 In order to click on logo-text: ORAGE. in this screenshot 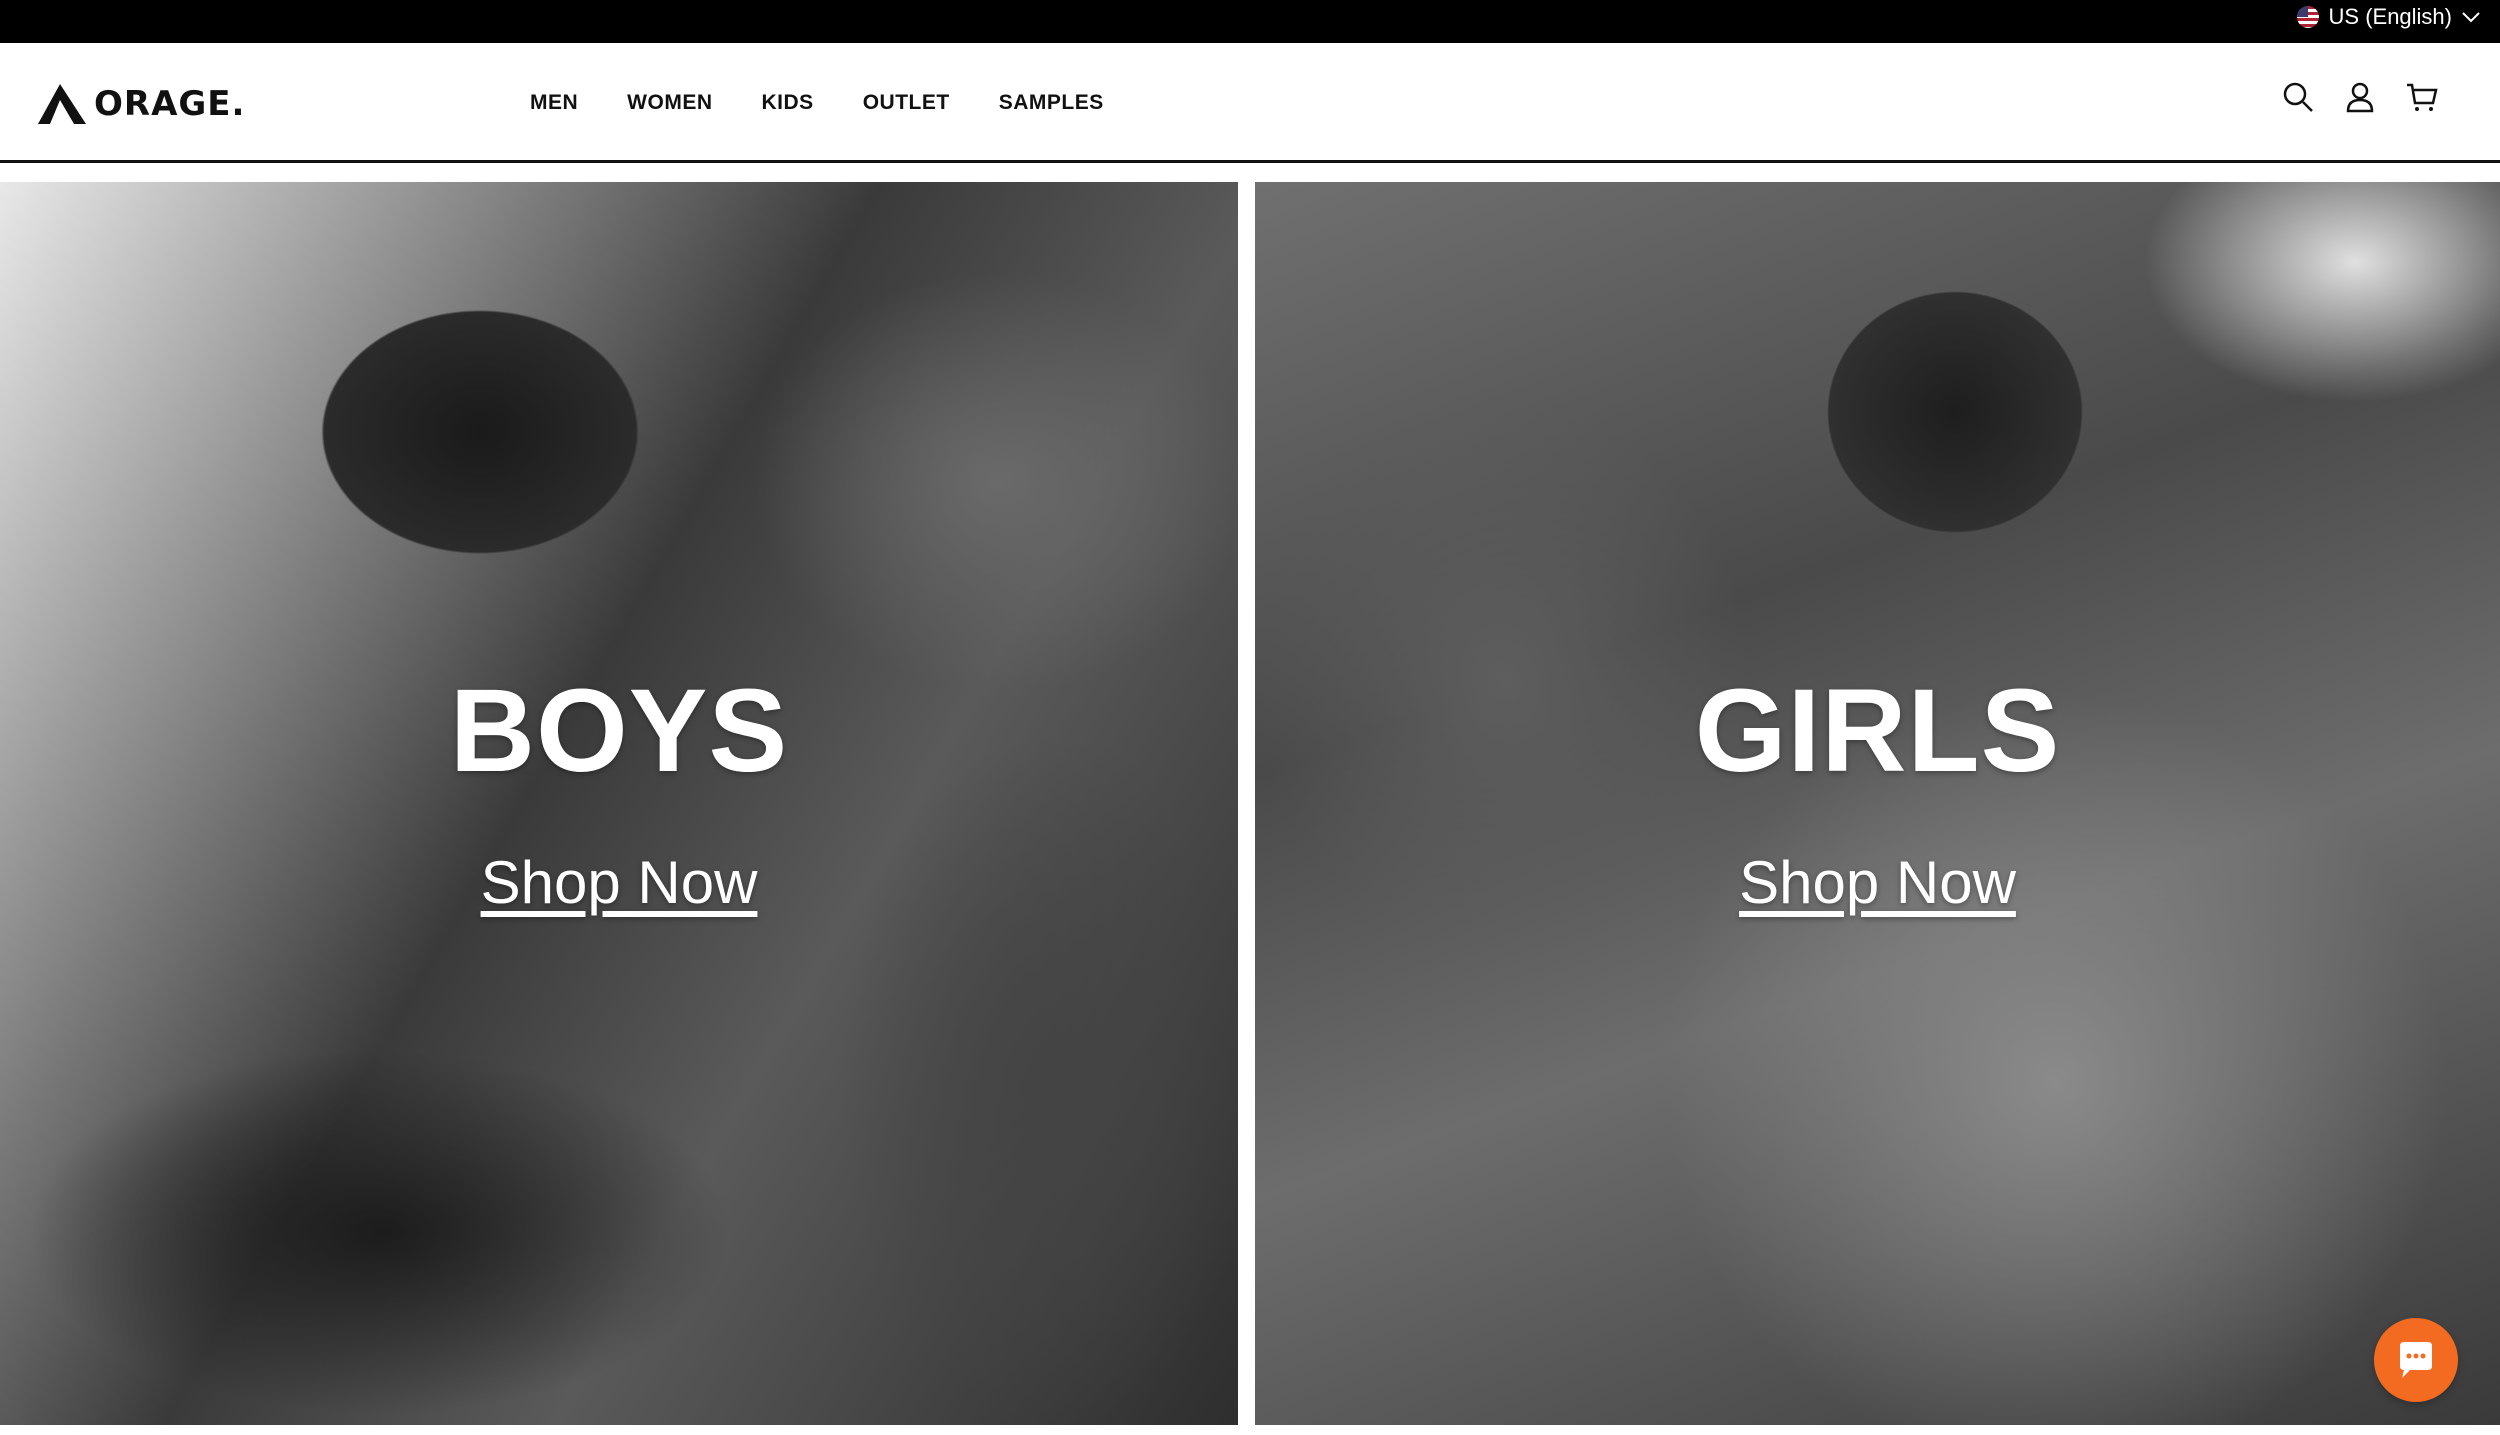, I will do `click(170, 103)`.